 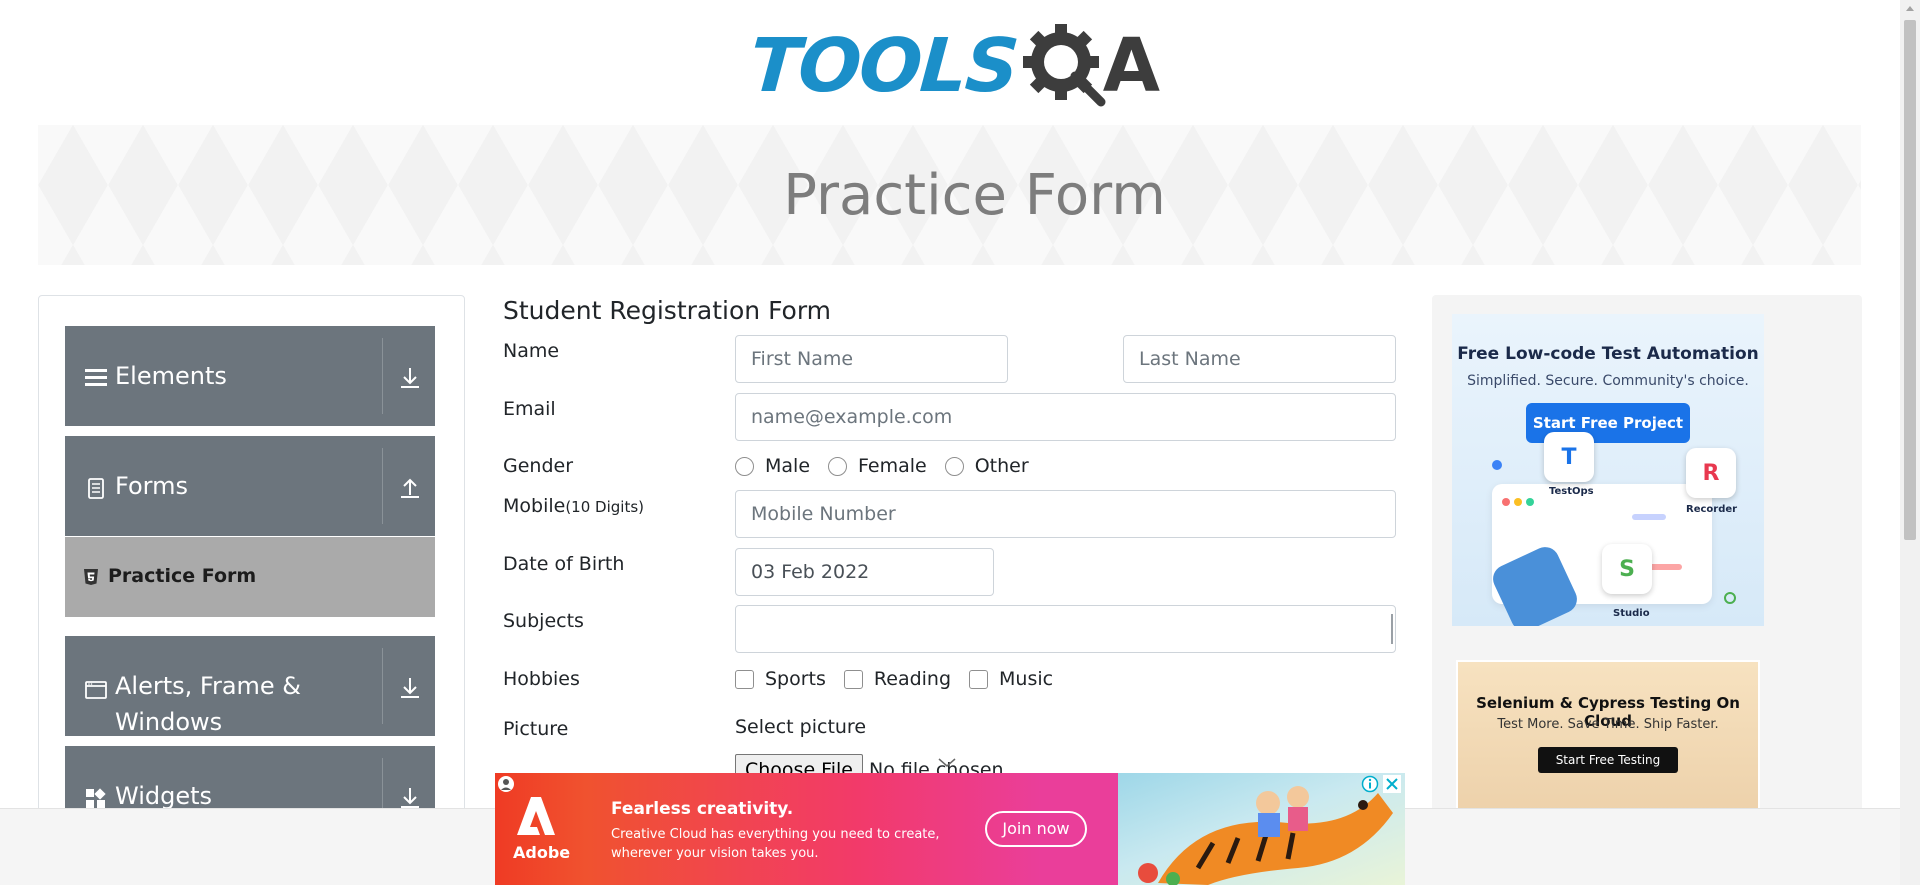 I want to click on ad-headline: Fearless creativity., so click(x=702, y=809).